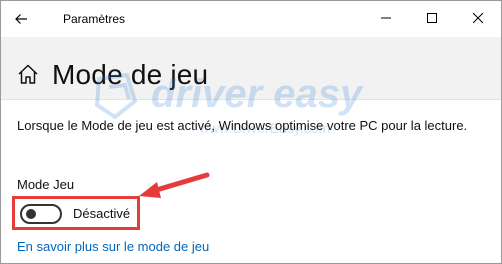 Image resolution: width=502 pixels, height=264 pixels. I want to click on back-button, so click(21, 19).